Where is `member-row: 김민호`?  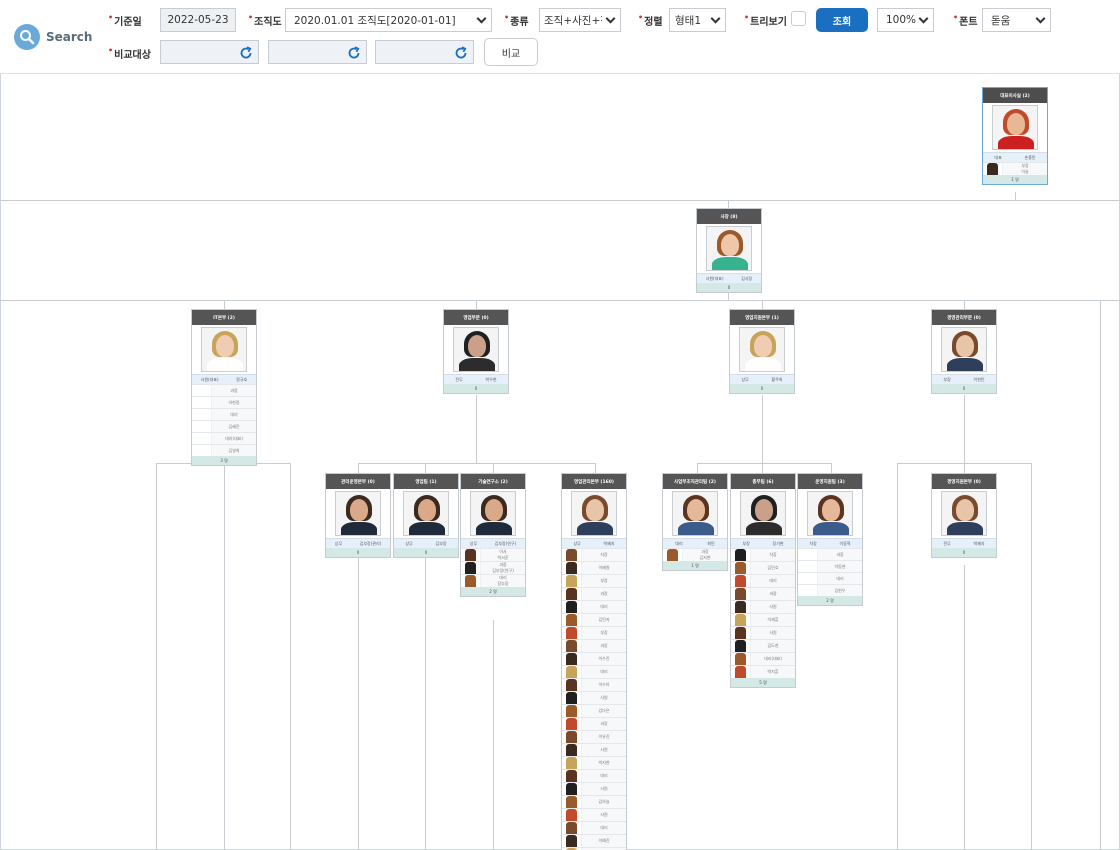
member-row: 김민호 is located at coordinates (763, 567).